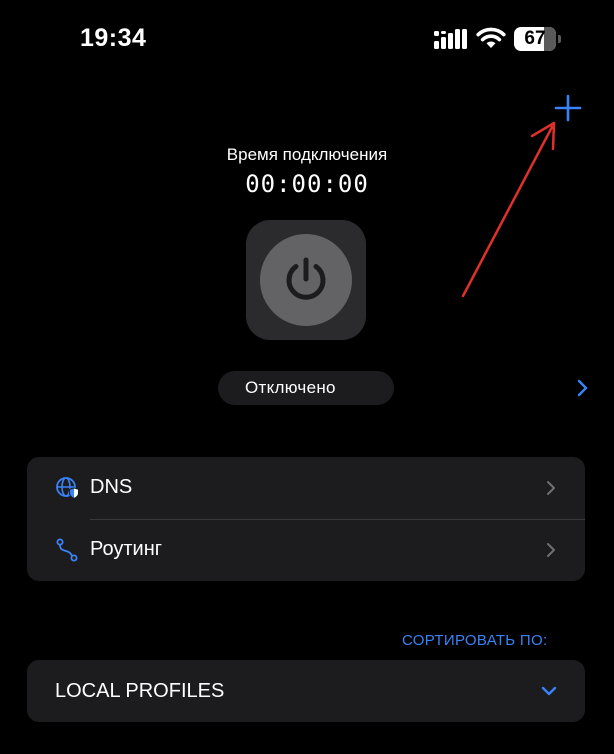 This screenshot has height=754, width=614. What do you see at coordinates (403, 388) in the screenshot?
I see `connection-status-button: Отключено` at bounding box center [403, 388].